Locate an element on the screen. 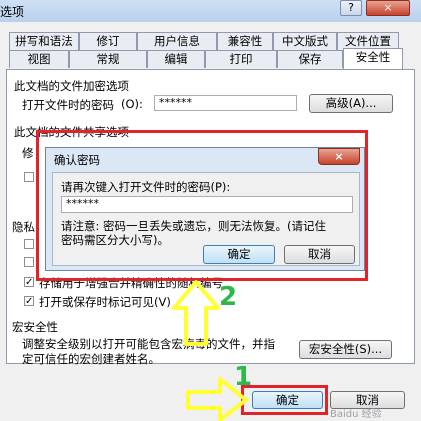 The image size is (421, 421). annotation-overlay is located at coordinates (210, 350).